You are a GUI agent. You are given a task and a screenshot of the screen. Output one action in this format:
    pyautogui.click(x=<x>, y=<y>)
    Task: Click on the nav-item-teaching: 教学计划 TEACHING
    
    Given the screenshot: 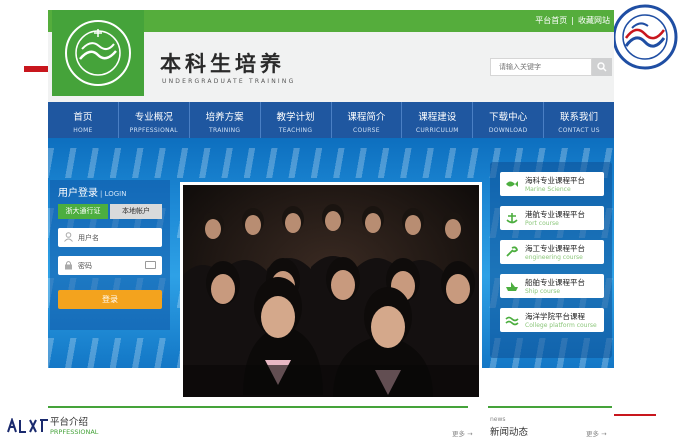 What is the action you would take?
    pyautogui.click(x=296, y=120)
    